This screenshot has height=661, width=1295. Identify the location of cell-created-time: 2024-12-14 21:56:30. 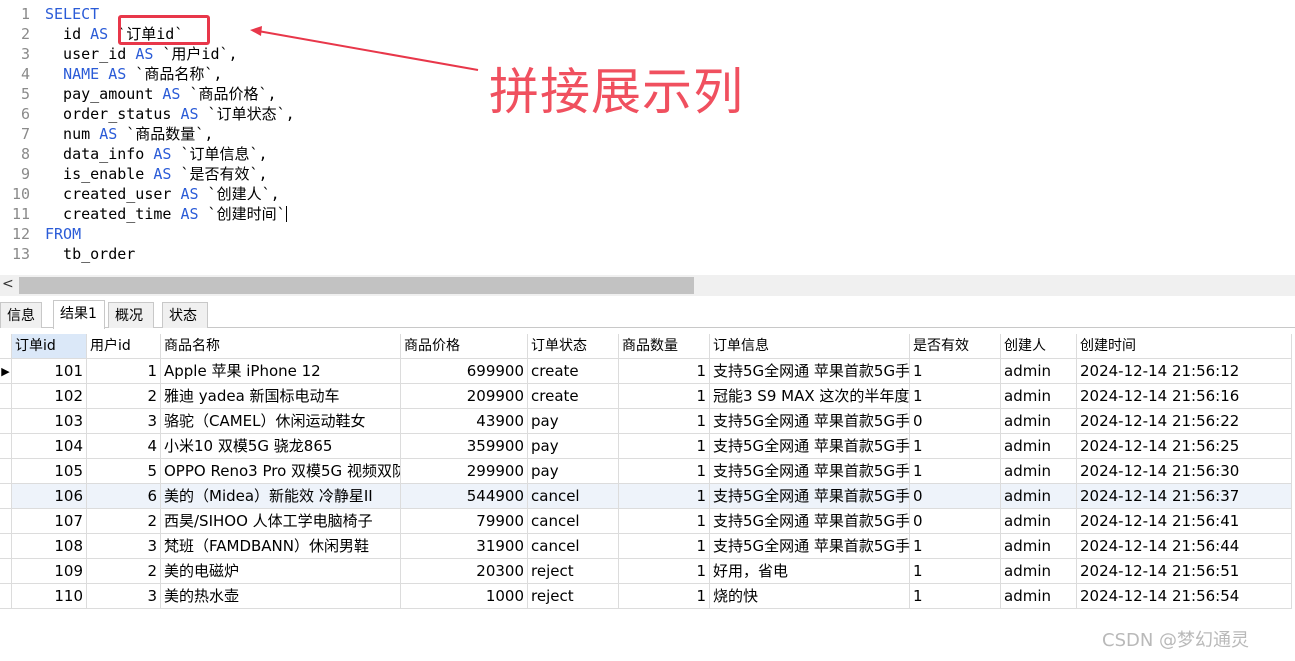
(1184, 471).